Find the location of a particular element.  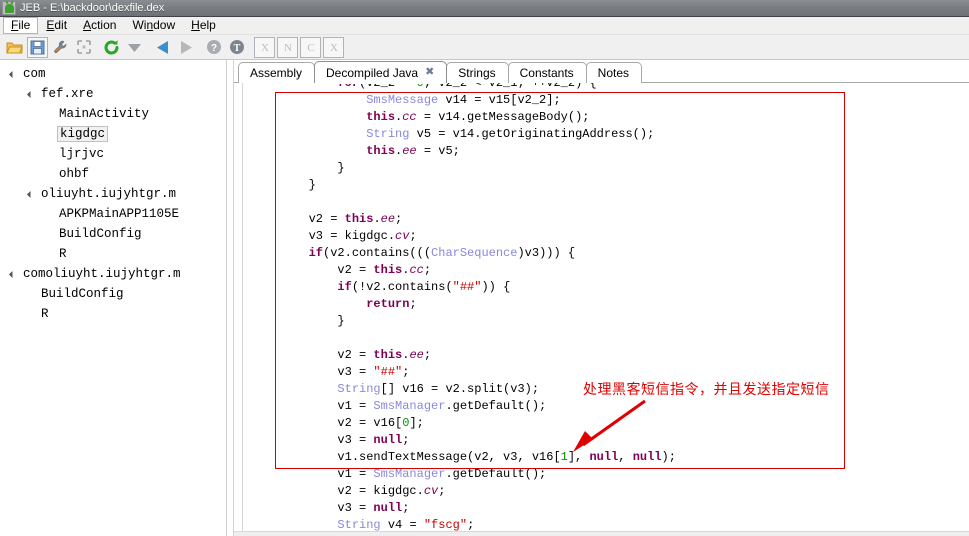

tab-decompiled-java: Decompiled Java ✖ is located at coordinates (381, 72).